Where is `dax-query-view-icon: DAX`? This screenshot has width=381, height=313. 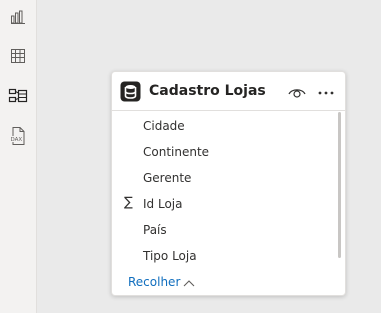 dax-query-view-icon: DAX is located at coordinates (17, 136).